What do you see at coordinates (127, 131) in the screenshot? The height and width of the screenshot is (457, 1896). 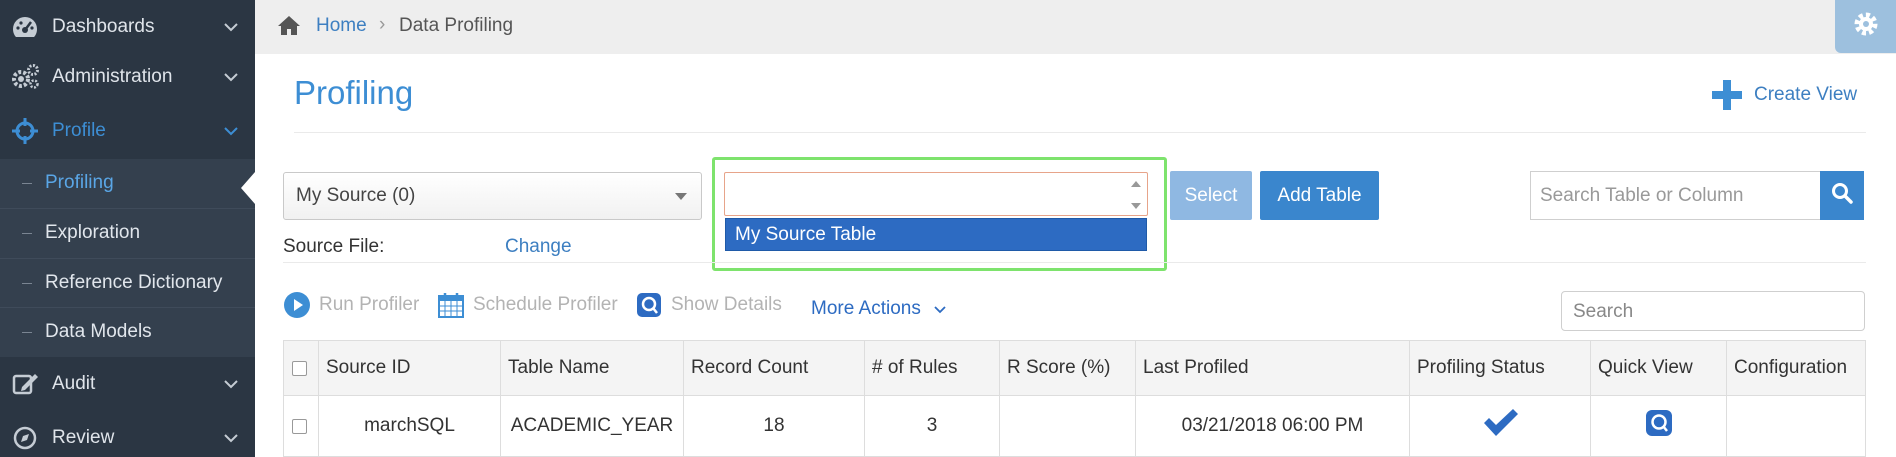 I see `sidebar-item-profile: Profile` at bounding box center [127, 131].